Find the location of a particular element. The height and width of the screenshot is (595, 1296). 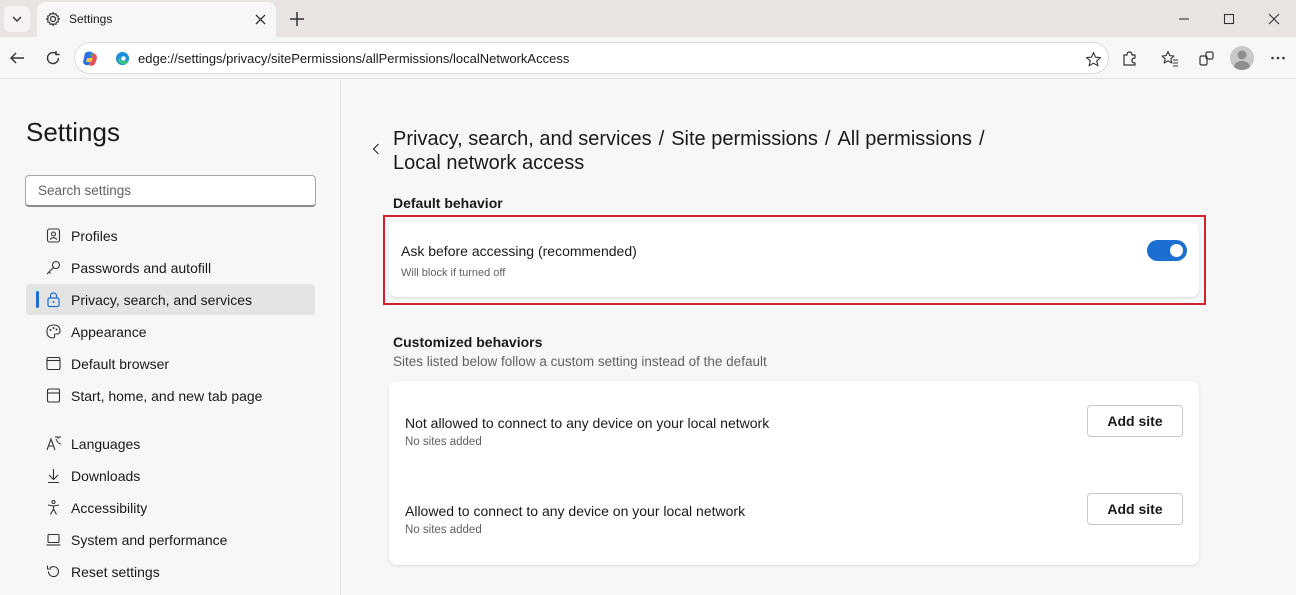

home-page-icon is located at coordinates (53, 395).